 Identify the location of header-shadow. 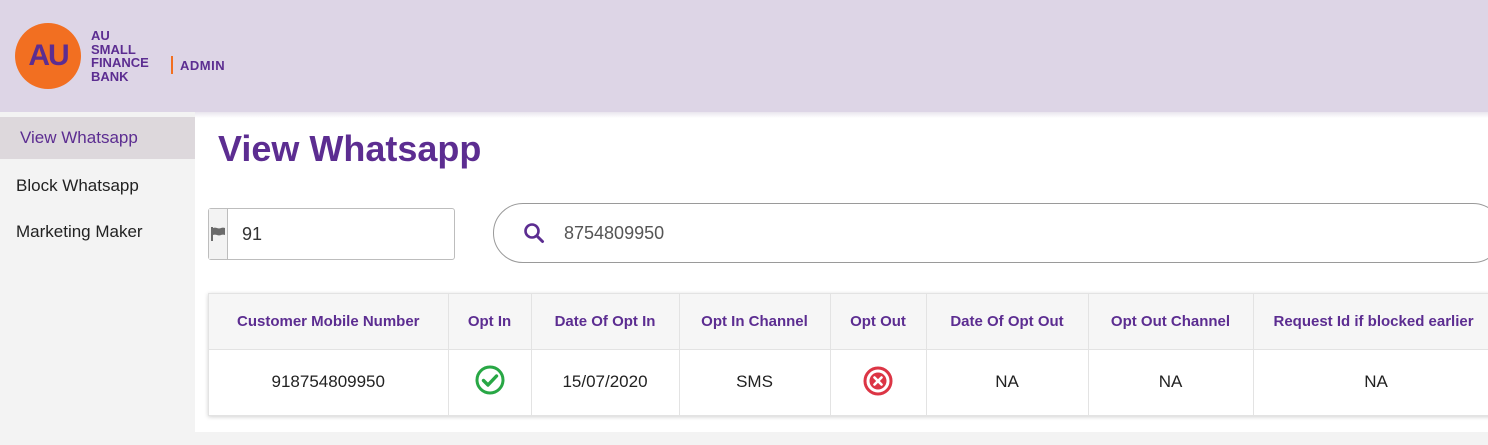
(841, 115).